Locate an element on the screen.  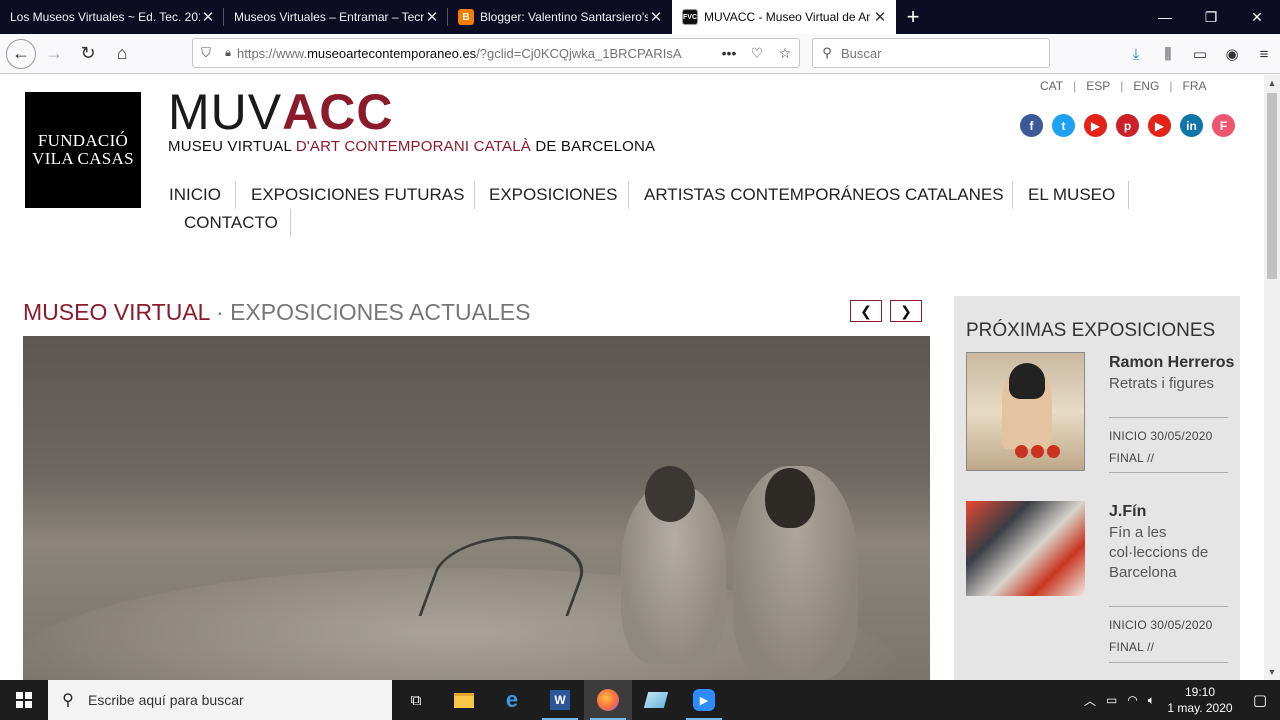
lang-fra: FRA is located at coordinates (1195, 86).